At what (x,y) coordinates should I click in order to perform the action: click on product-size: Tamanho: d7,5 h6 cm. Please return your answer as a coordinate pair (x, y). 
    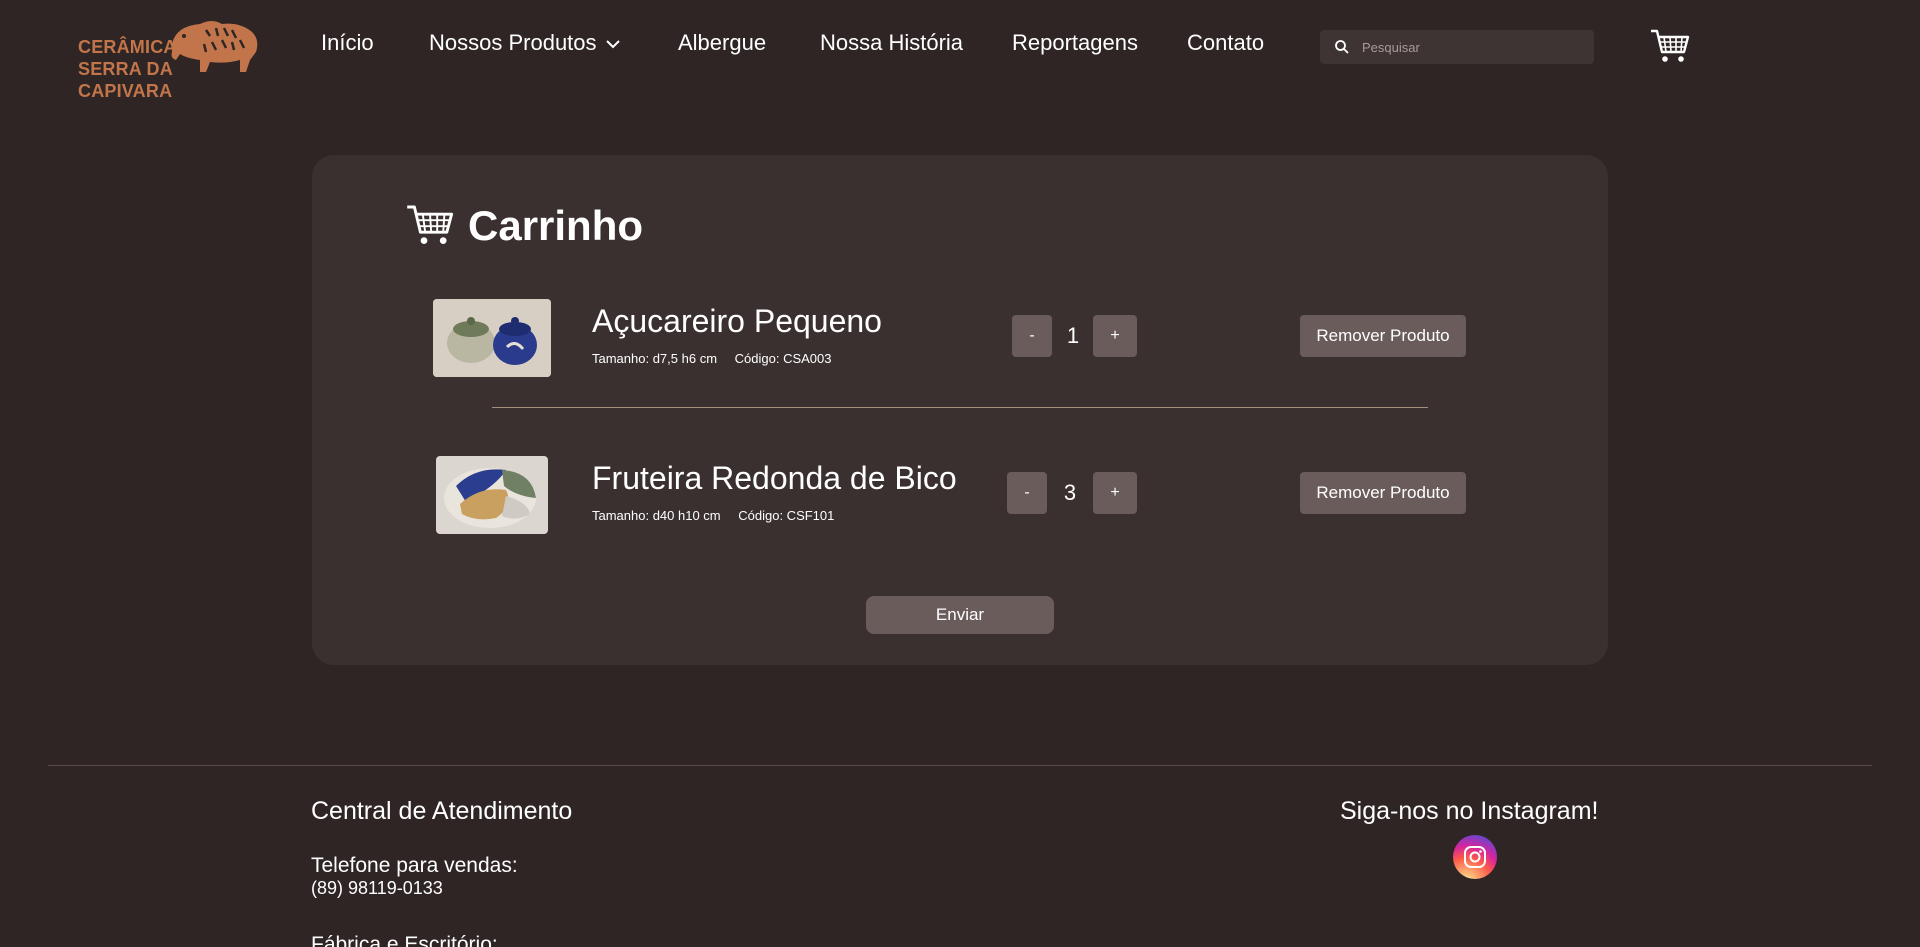
    Looking at the image, I should click on (655, 358).